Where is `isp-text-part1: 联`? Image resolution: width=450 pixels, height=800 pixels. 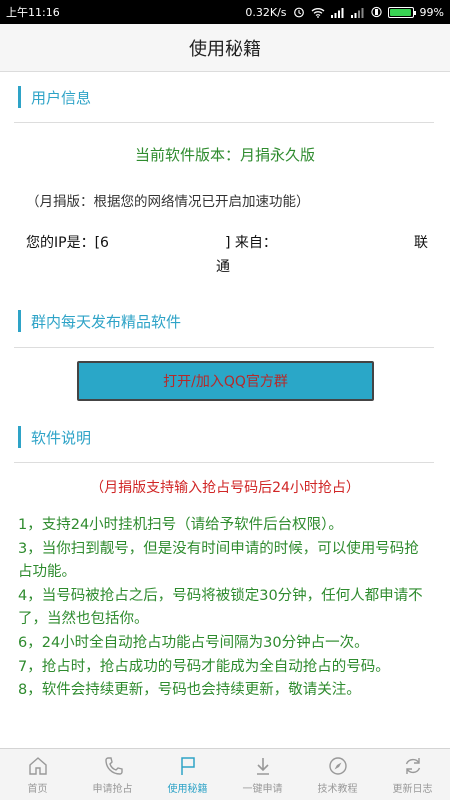 isp-text-part1: 联 is located at coordinates (421, 243).